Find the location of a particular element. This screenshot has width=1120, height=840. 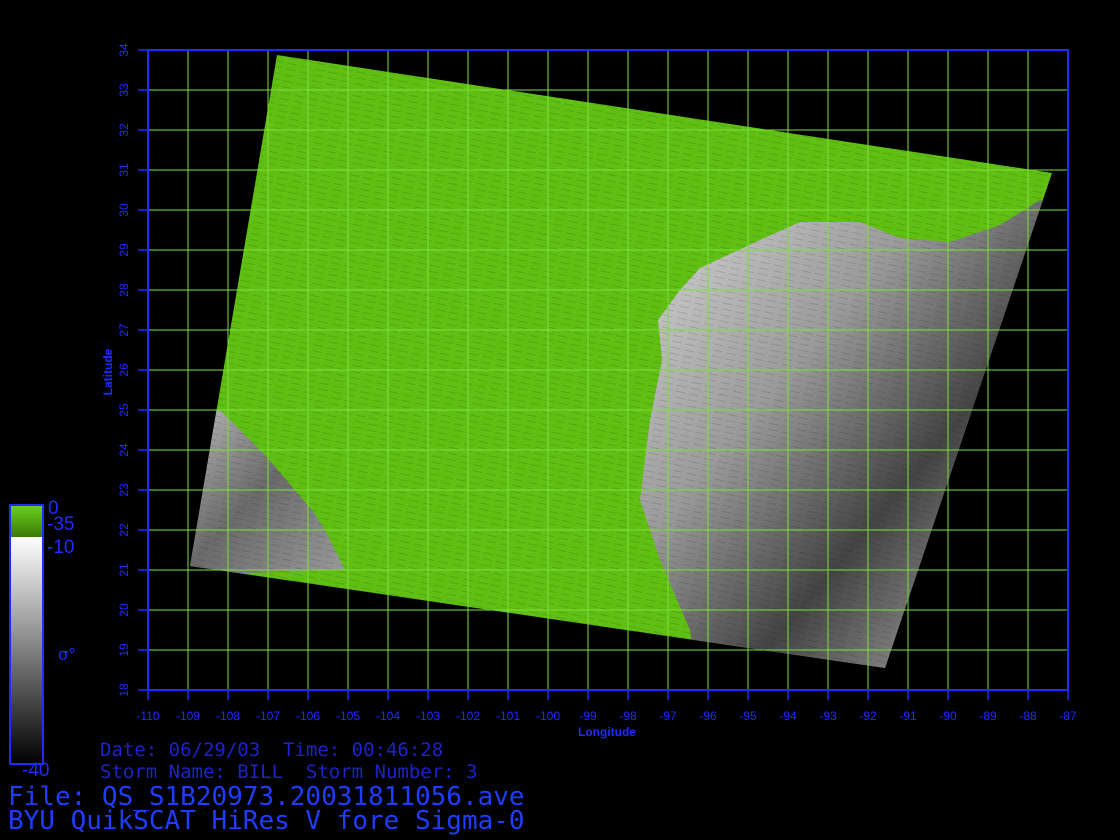

x-tick-label: -99 is located at coordinates (588, 716).